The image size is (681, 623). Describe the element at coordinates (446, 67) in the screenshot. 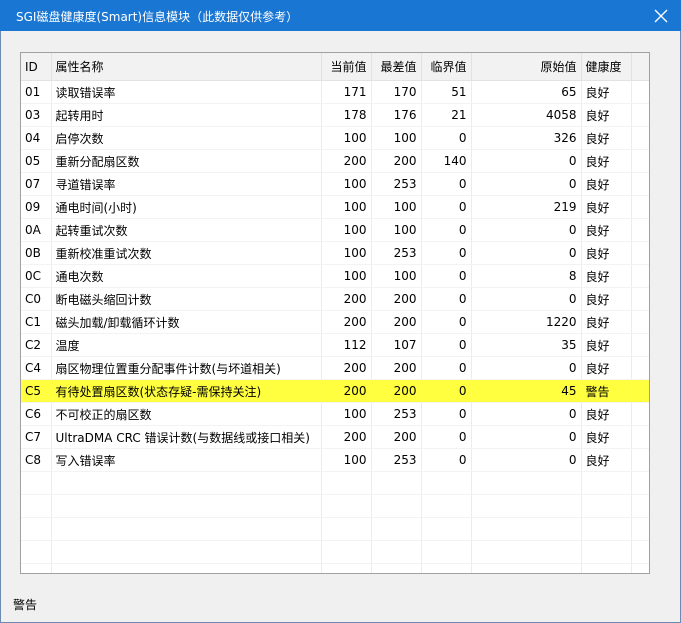

I see `column-header-threshold: 临界值` at that location.